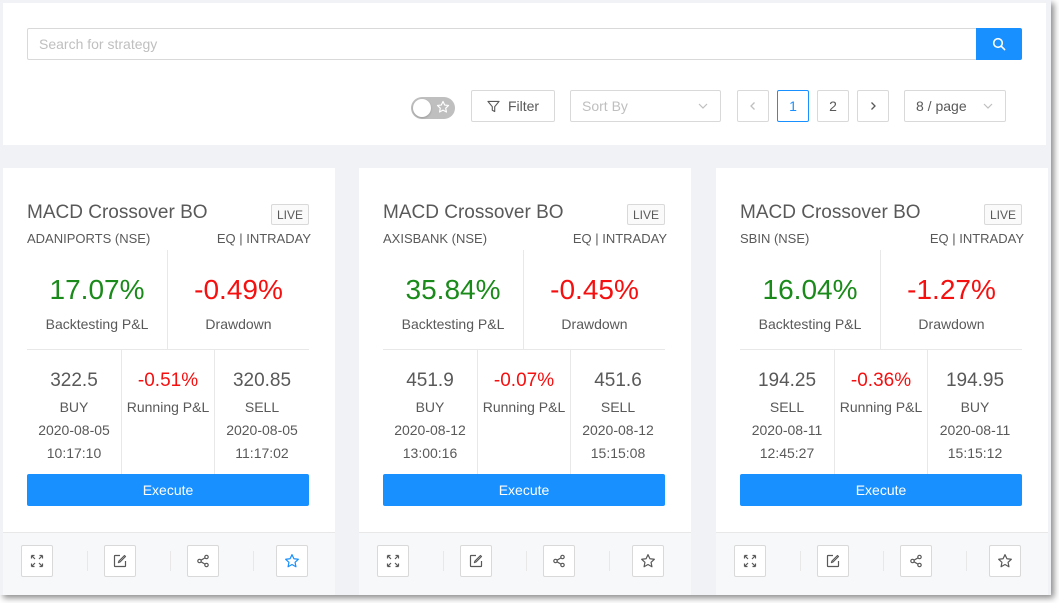 The width and height of the screenshot is (1059, 603). What do you see at coordinates (502, 44) in the screenshot?
I see `search-input` at bounding box center [502, 44].